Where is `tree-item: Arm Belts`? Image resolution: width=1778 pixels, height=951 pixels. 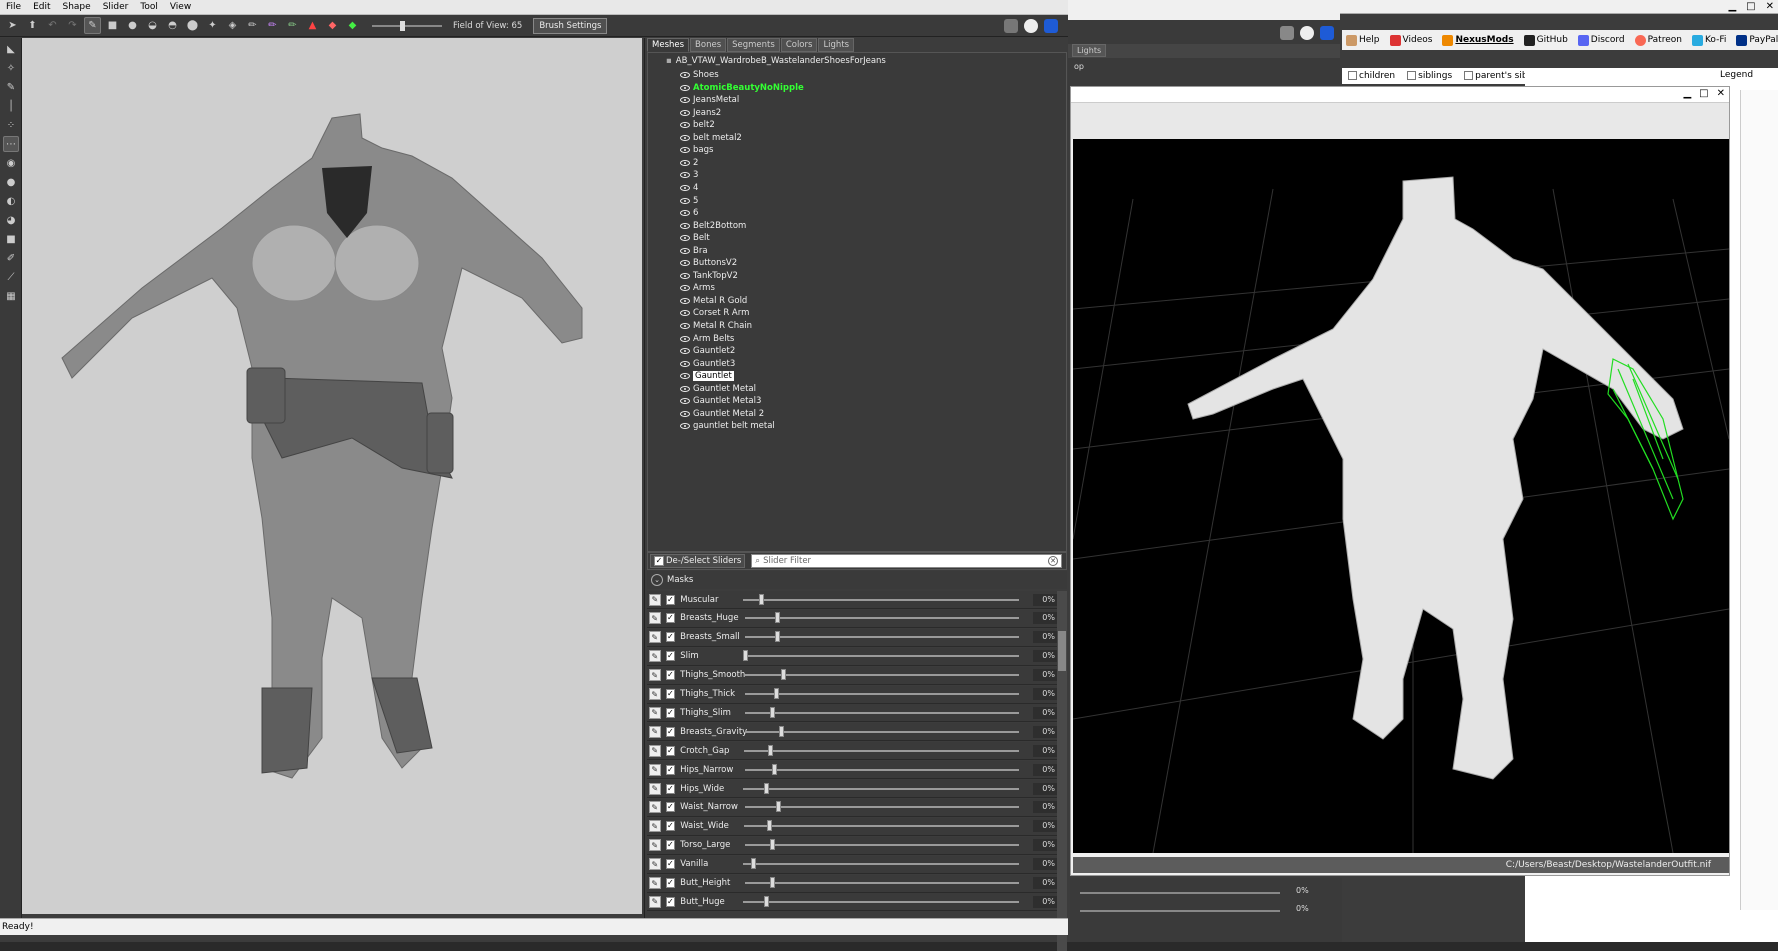
tree-item: Arm Belts is located at coordinates (707, 339).